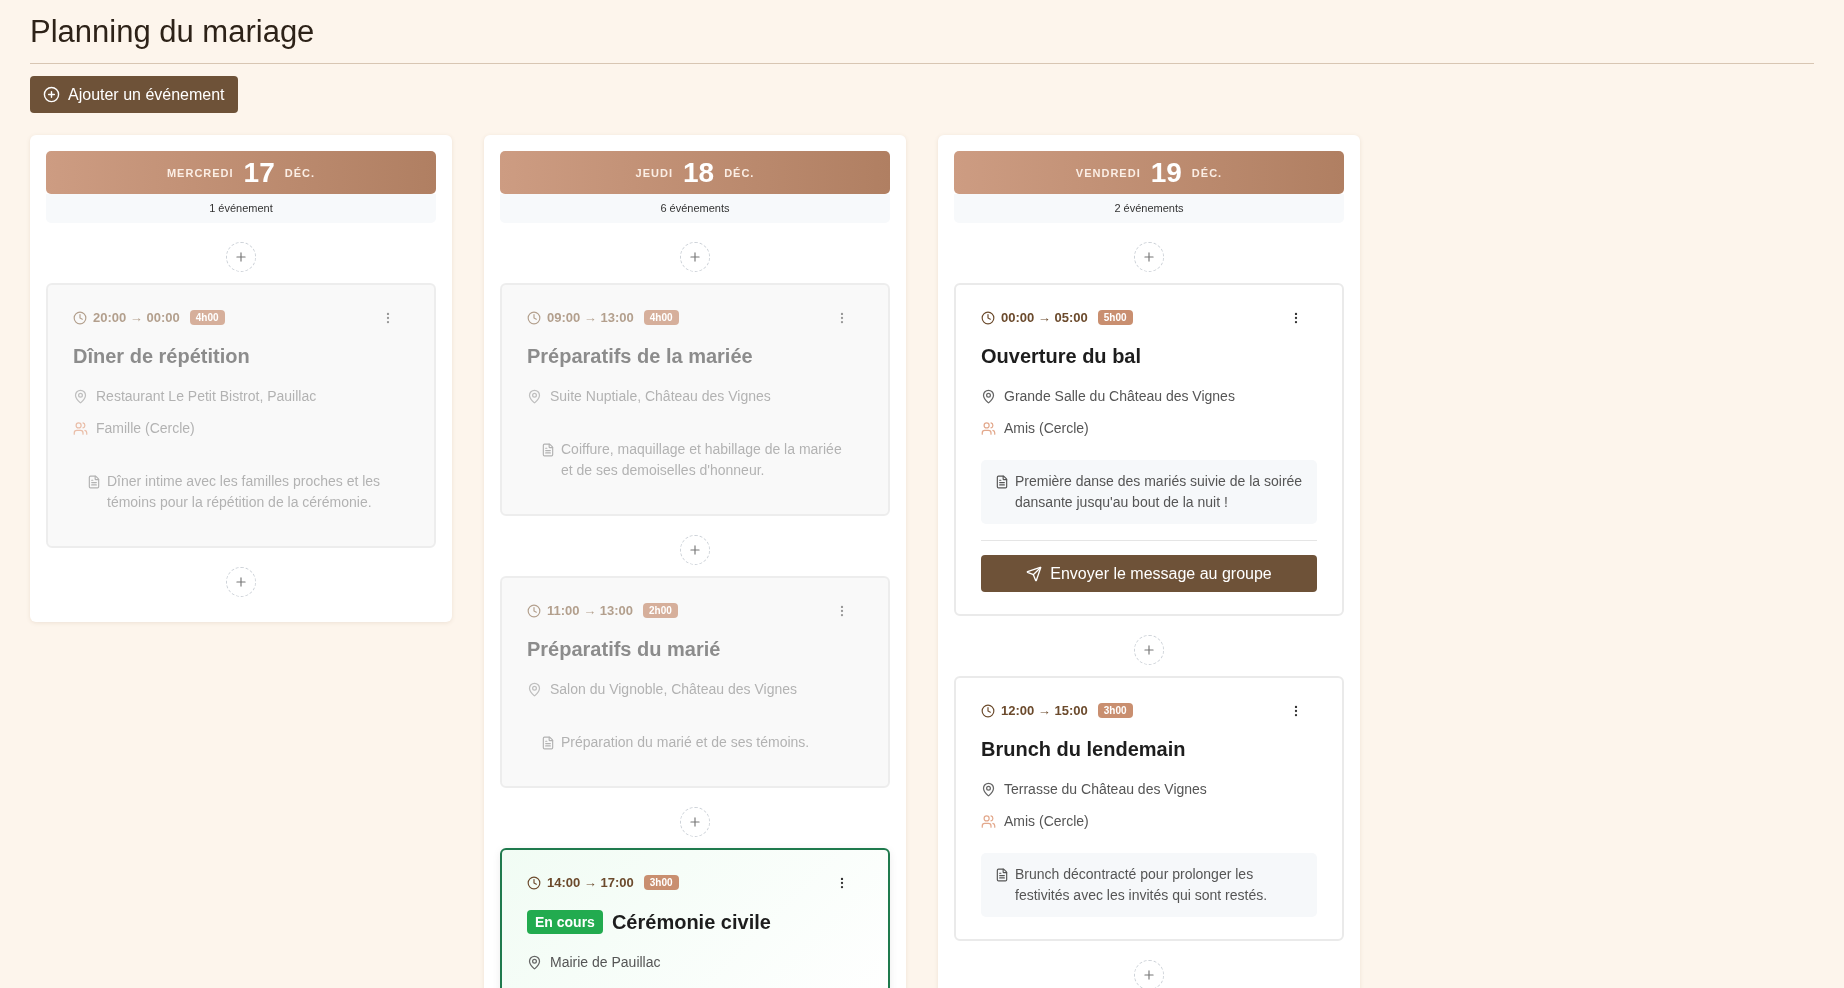 This screenshot has width=1844, height=988. Describe the element at coordinates (590, 610) in the screenshot. I see `event-time: 11:00 → 13:00` at that location.